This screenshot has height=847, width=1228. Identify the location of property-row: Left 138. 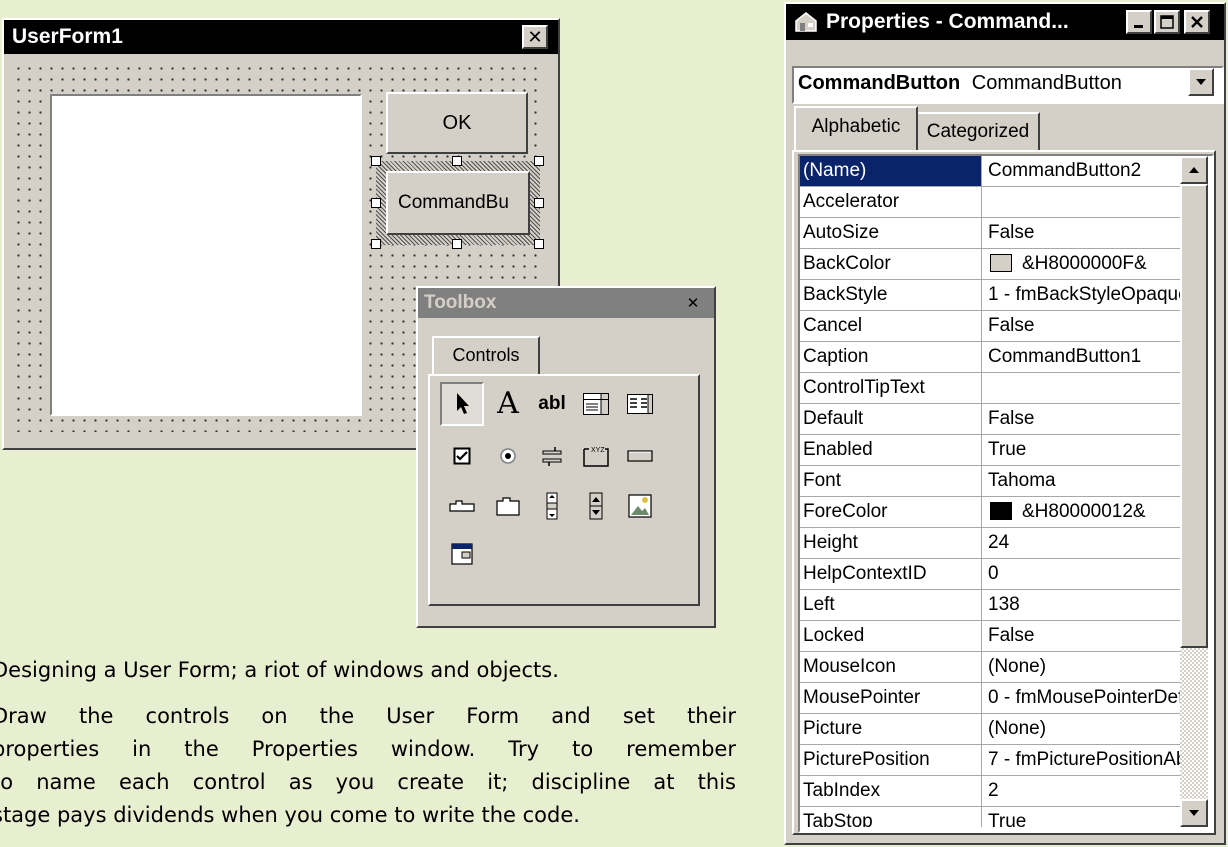
(990, 605).